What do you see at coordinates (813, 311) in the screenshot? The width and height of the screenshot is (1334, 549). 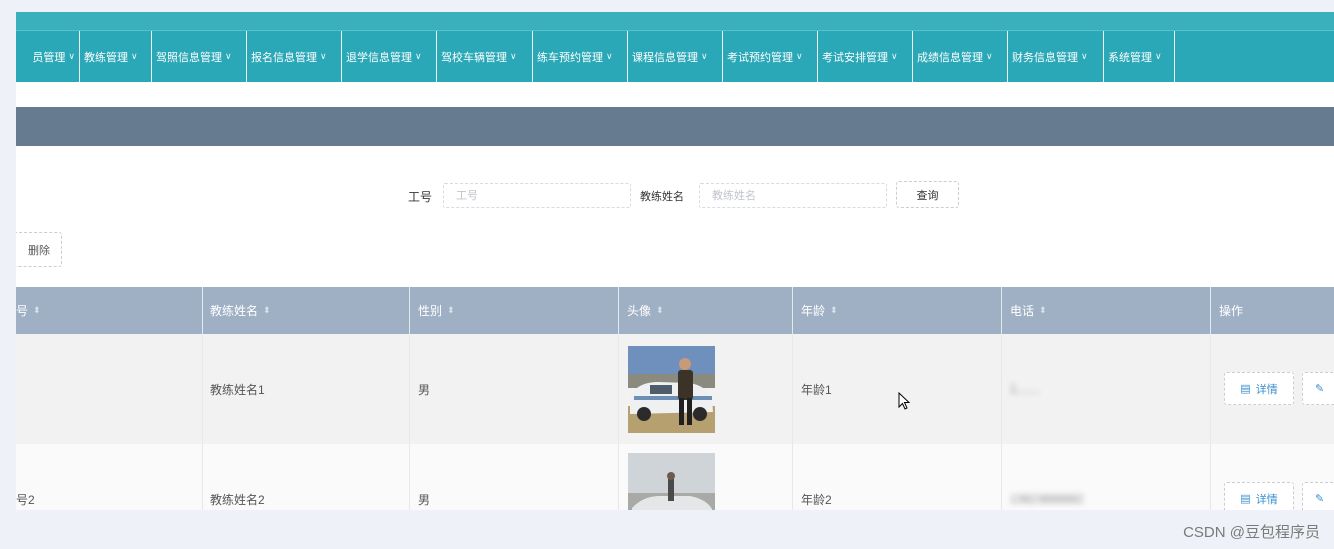 I see `column-label: 年龄` at bounding box center [813, 311].